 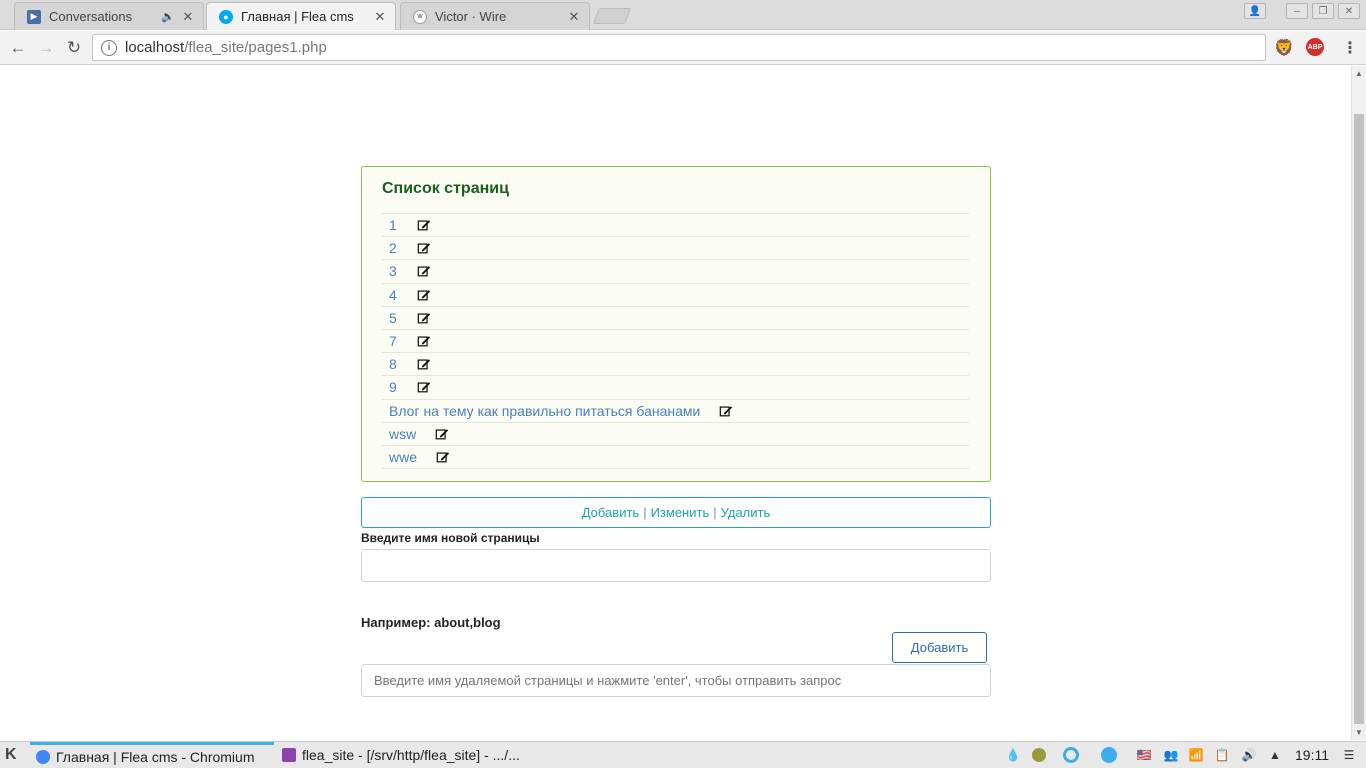 What do you see at coordinates (675, 249) in the screenshot?
I see `page-row: 2` at bounding box center [675, 249].